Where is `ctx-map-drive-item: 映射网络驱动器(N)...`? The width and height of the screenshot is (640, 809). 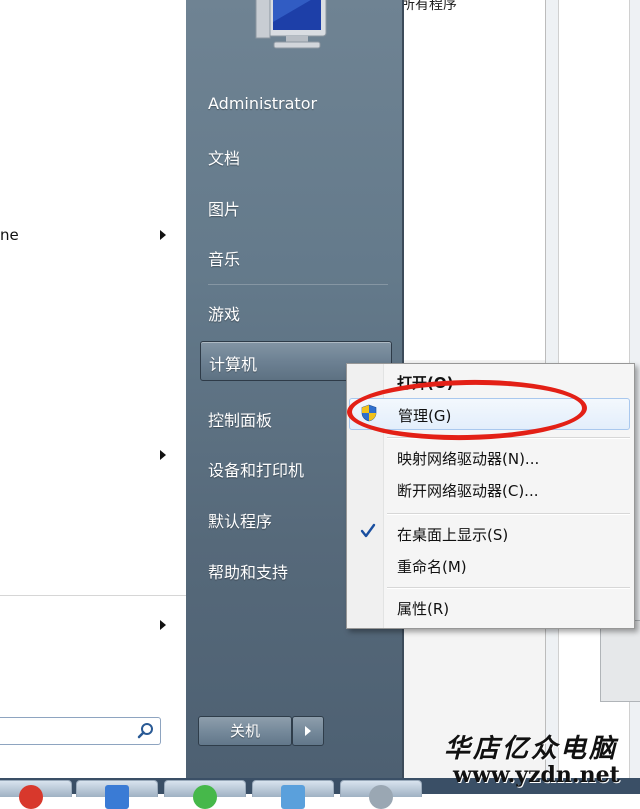 ctx-map-drive-item: 映射网络驱动器(N)... is located at coordinates (489, 457).